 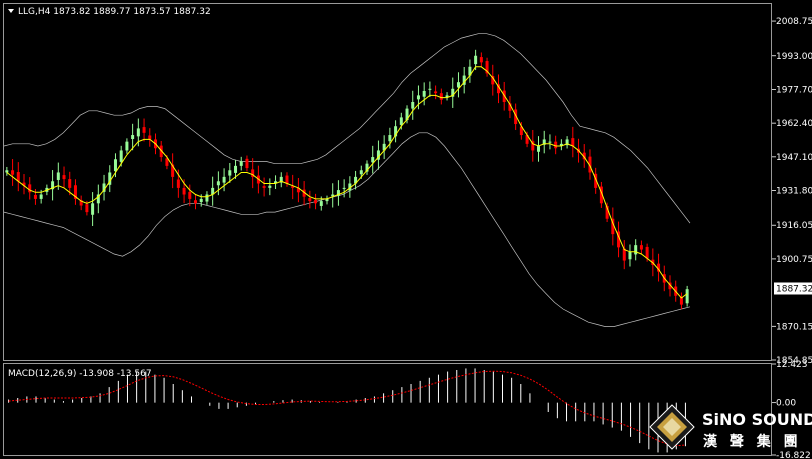 What do you see at coordinates (114, 12) in the screenshot?
I see `symbol-ohlc-text: LLG,H4 1873.82 1889.77 1873.57 1887.32` at bounding box center [114, 12].